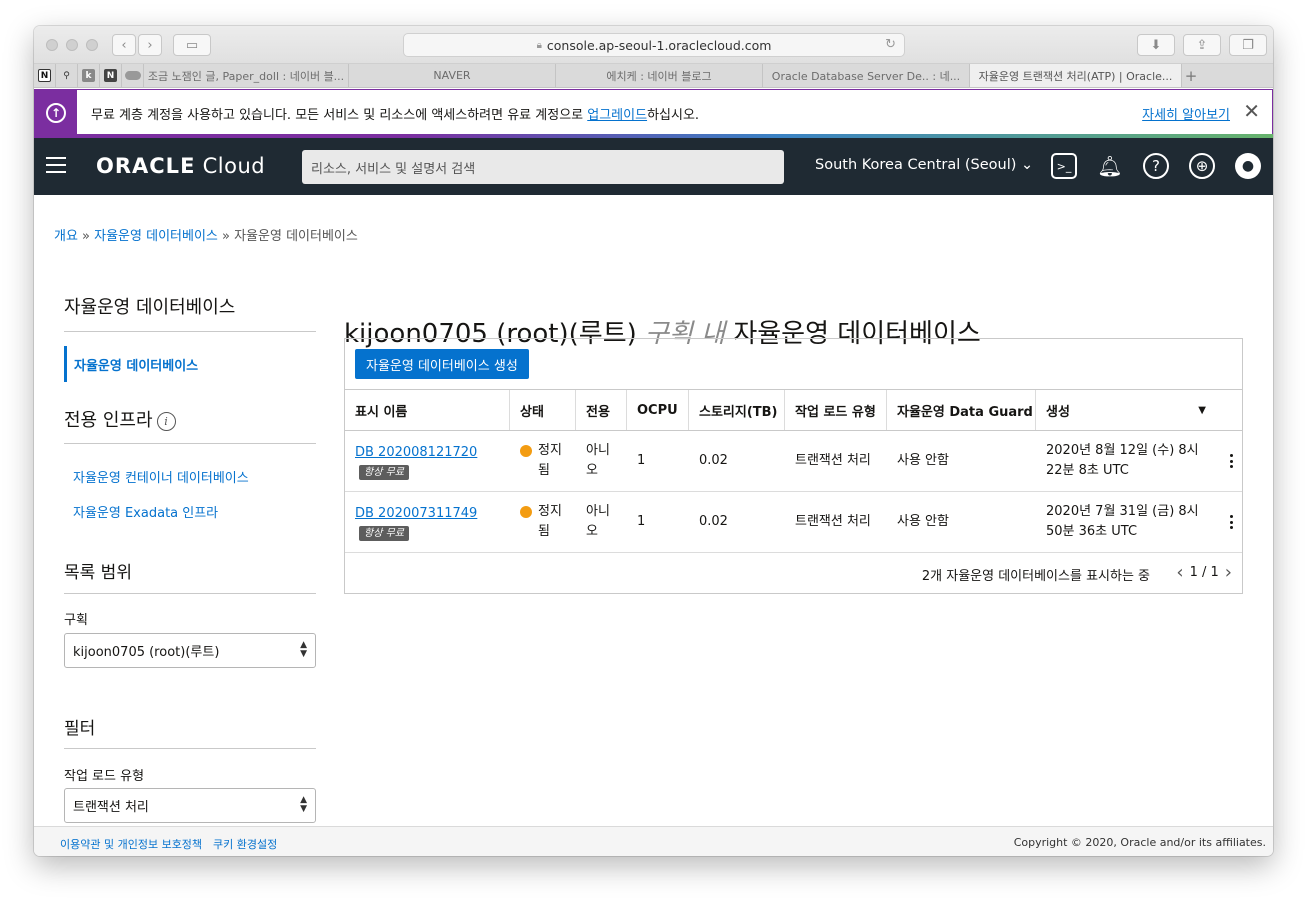 Image resolution: width=1307 pixels, height=898 pixels. What do you see at coordinates (150, 45) in the screenshot?
I see `forward-button: ›` at bounding box center [150, 45].